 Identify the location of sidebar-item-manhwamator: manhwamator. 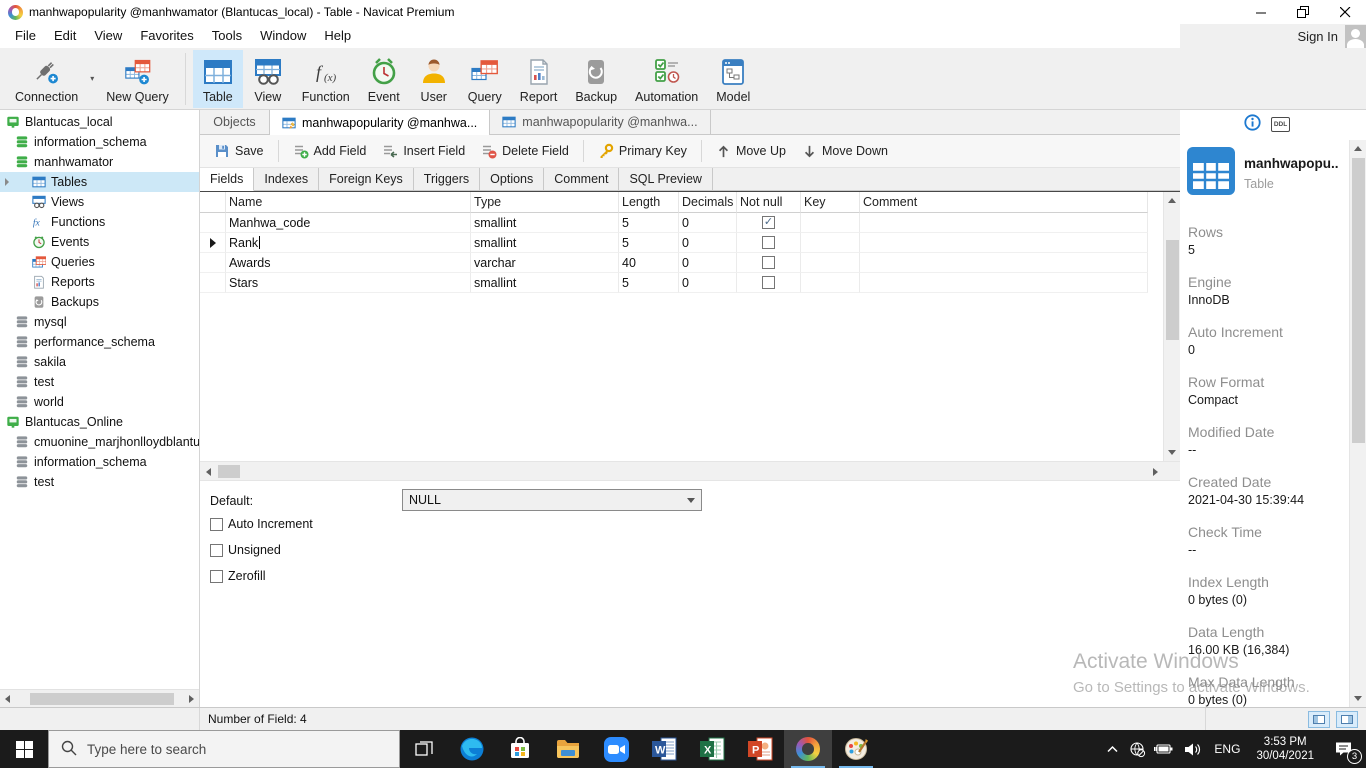
(99, 162).